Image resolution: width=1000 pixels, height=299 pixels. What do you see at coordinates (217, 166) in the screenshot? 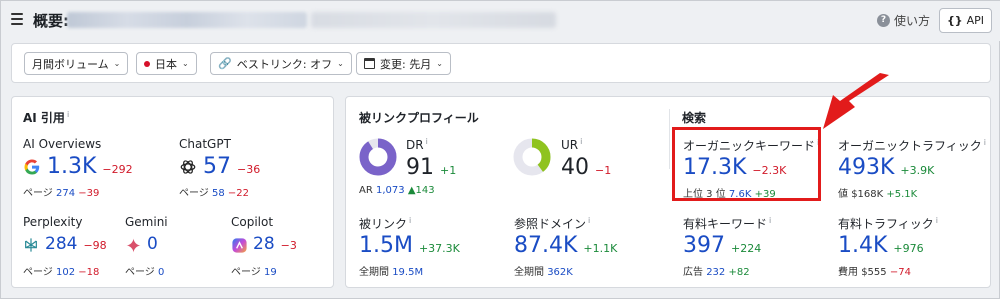
I see `chatgpt-value: 57` at bounding box center [217, 166].